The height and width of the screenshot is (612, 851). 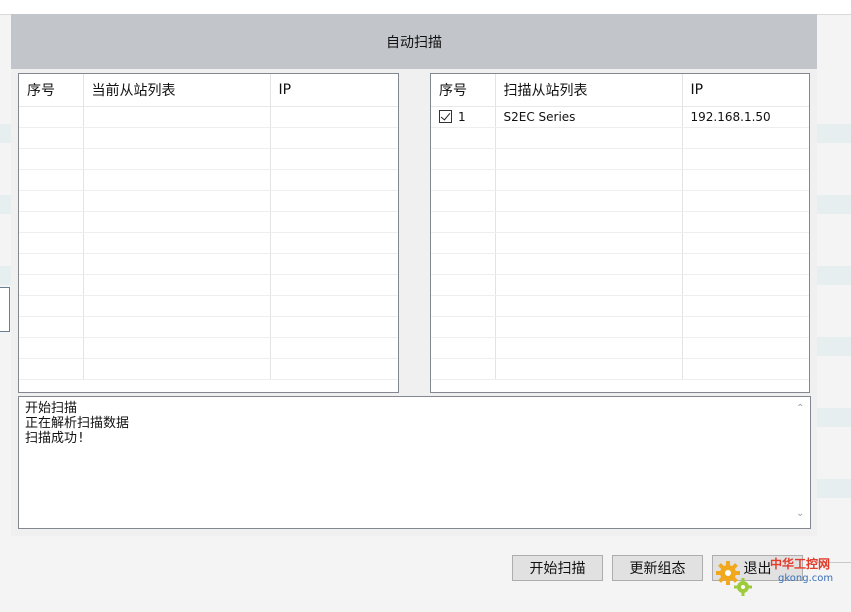 I want to click on background-field, so click(x=5, y=309).